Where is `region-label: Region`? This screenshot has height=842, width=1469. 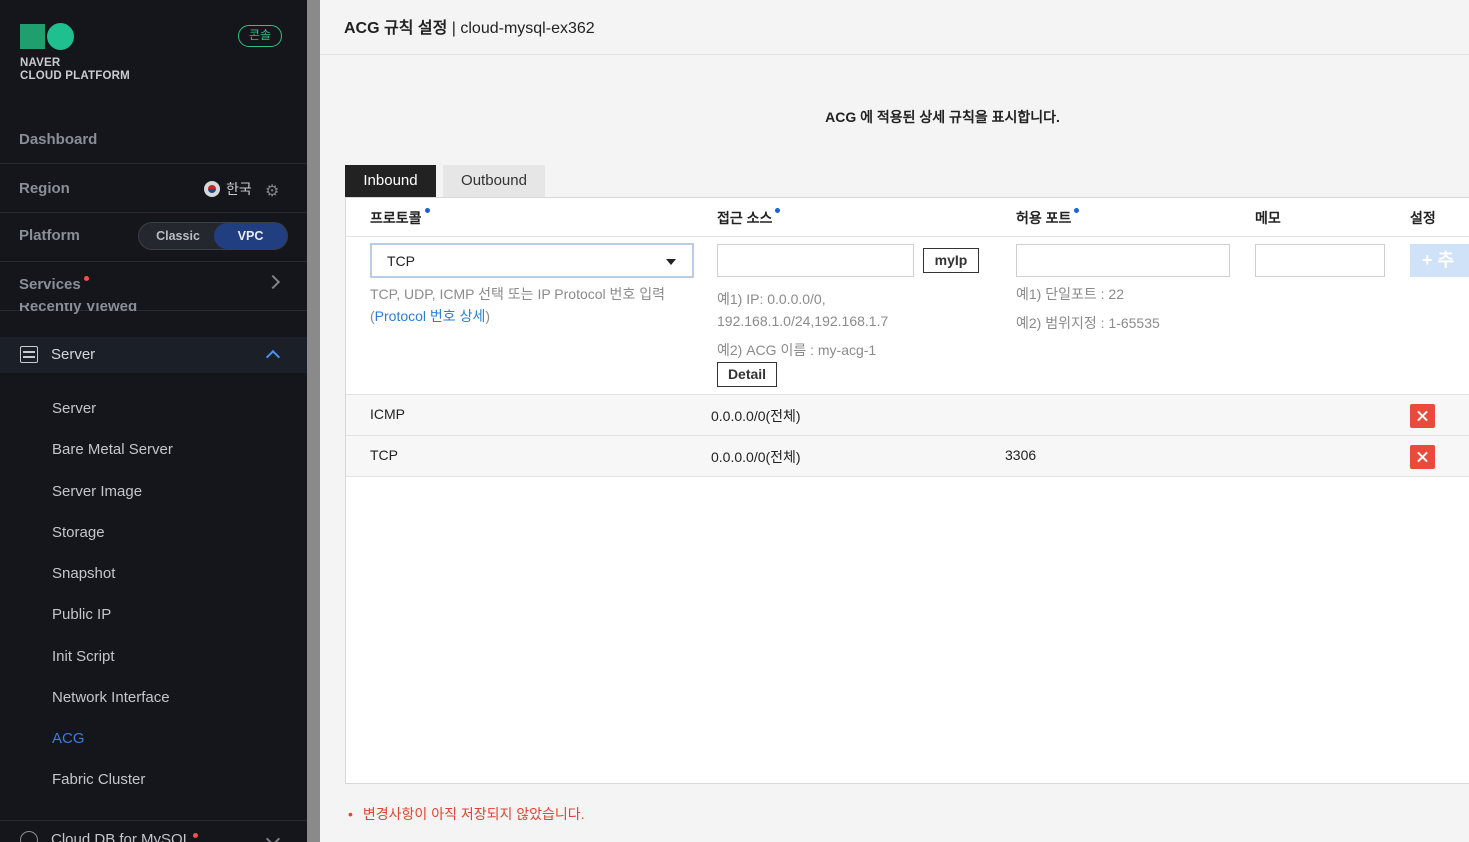 region-label: Region is located at coordinates (44, 188).